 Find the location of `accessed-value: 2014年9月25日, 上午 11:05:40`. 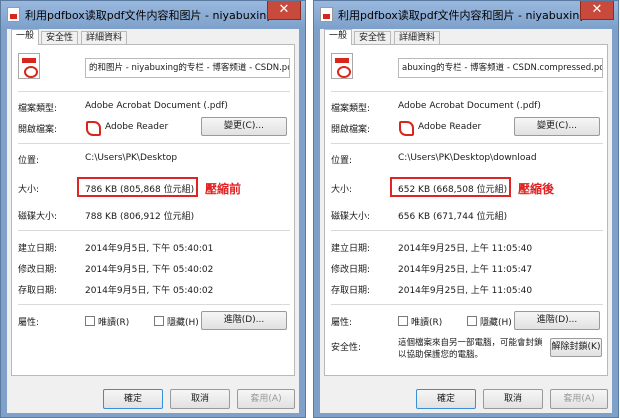

accessed-value: 2014年9月25日, 上午 11:05:40 is located at coordinates (465, 291).